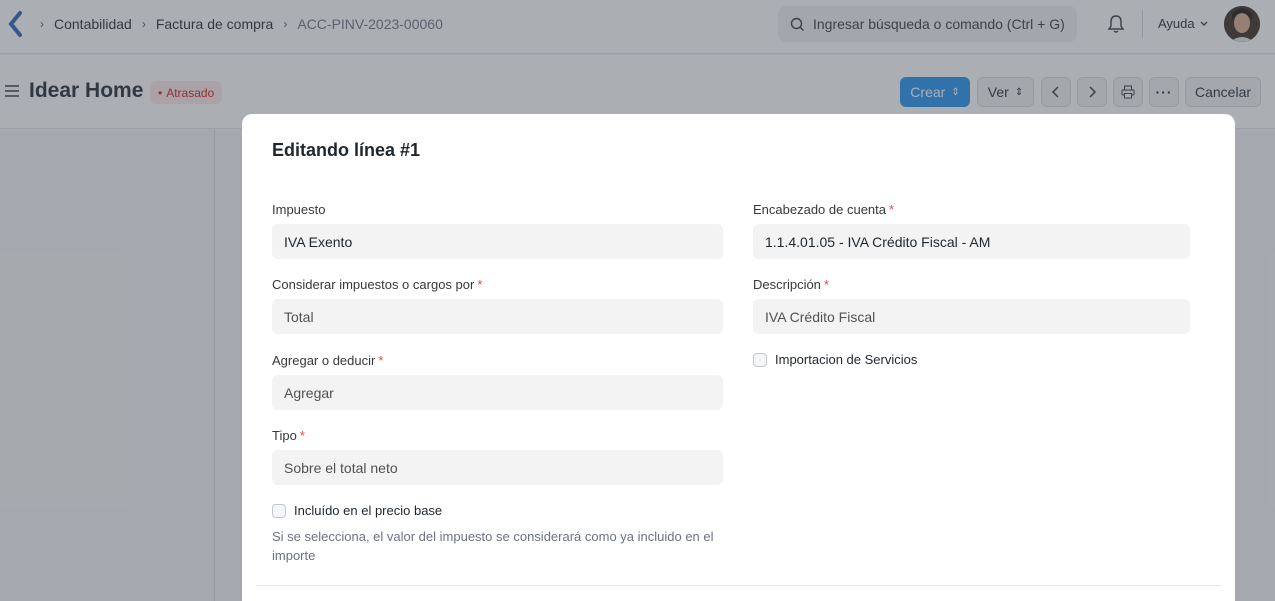 The width and height of the screenshot is (1275, 601). I want to click on considerar-label: Considerar impuestos o cargos por *, so click(377, 284).